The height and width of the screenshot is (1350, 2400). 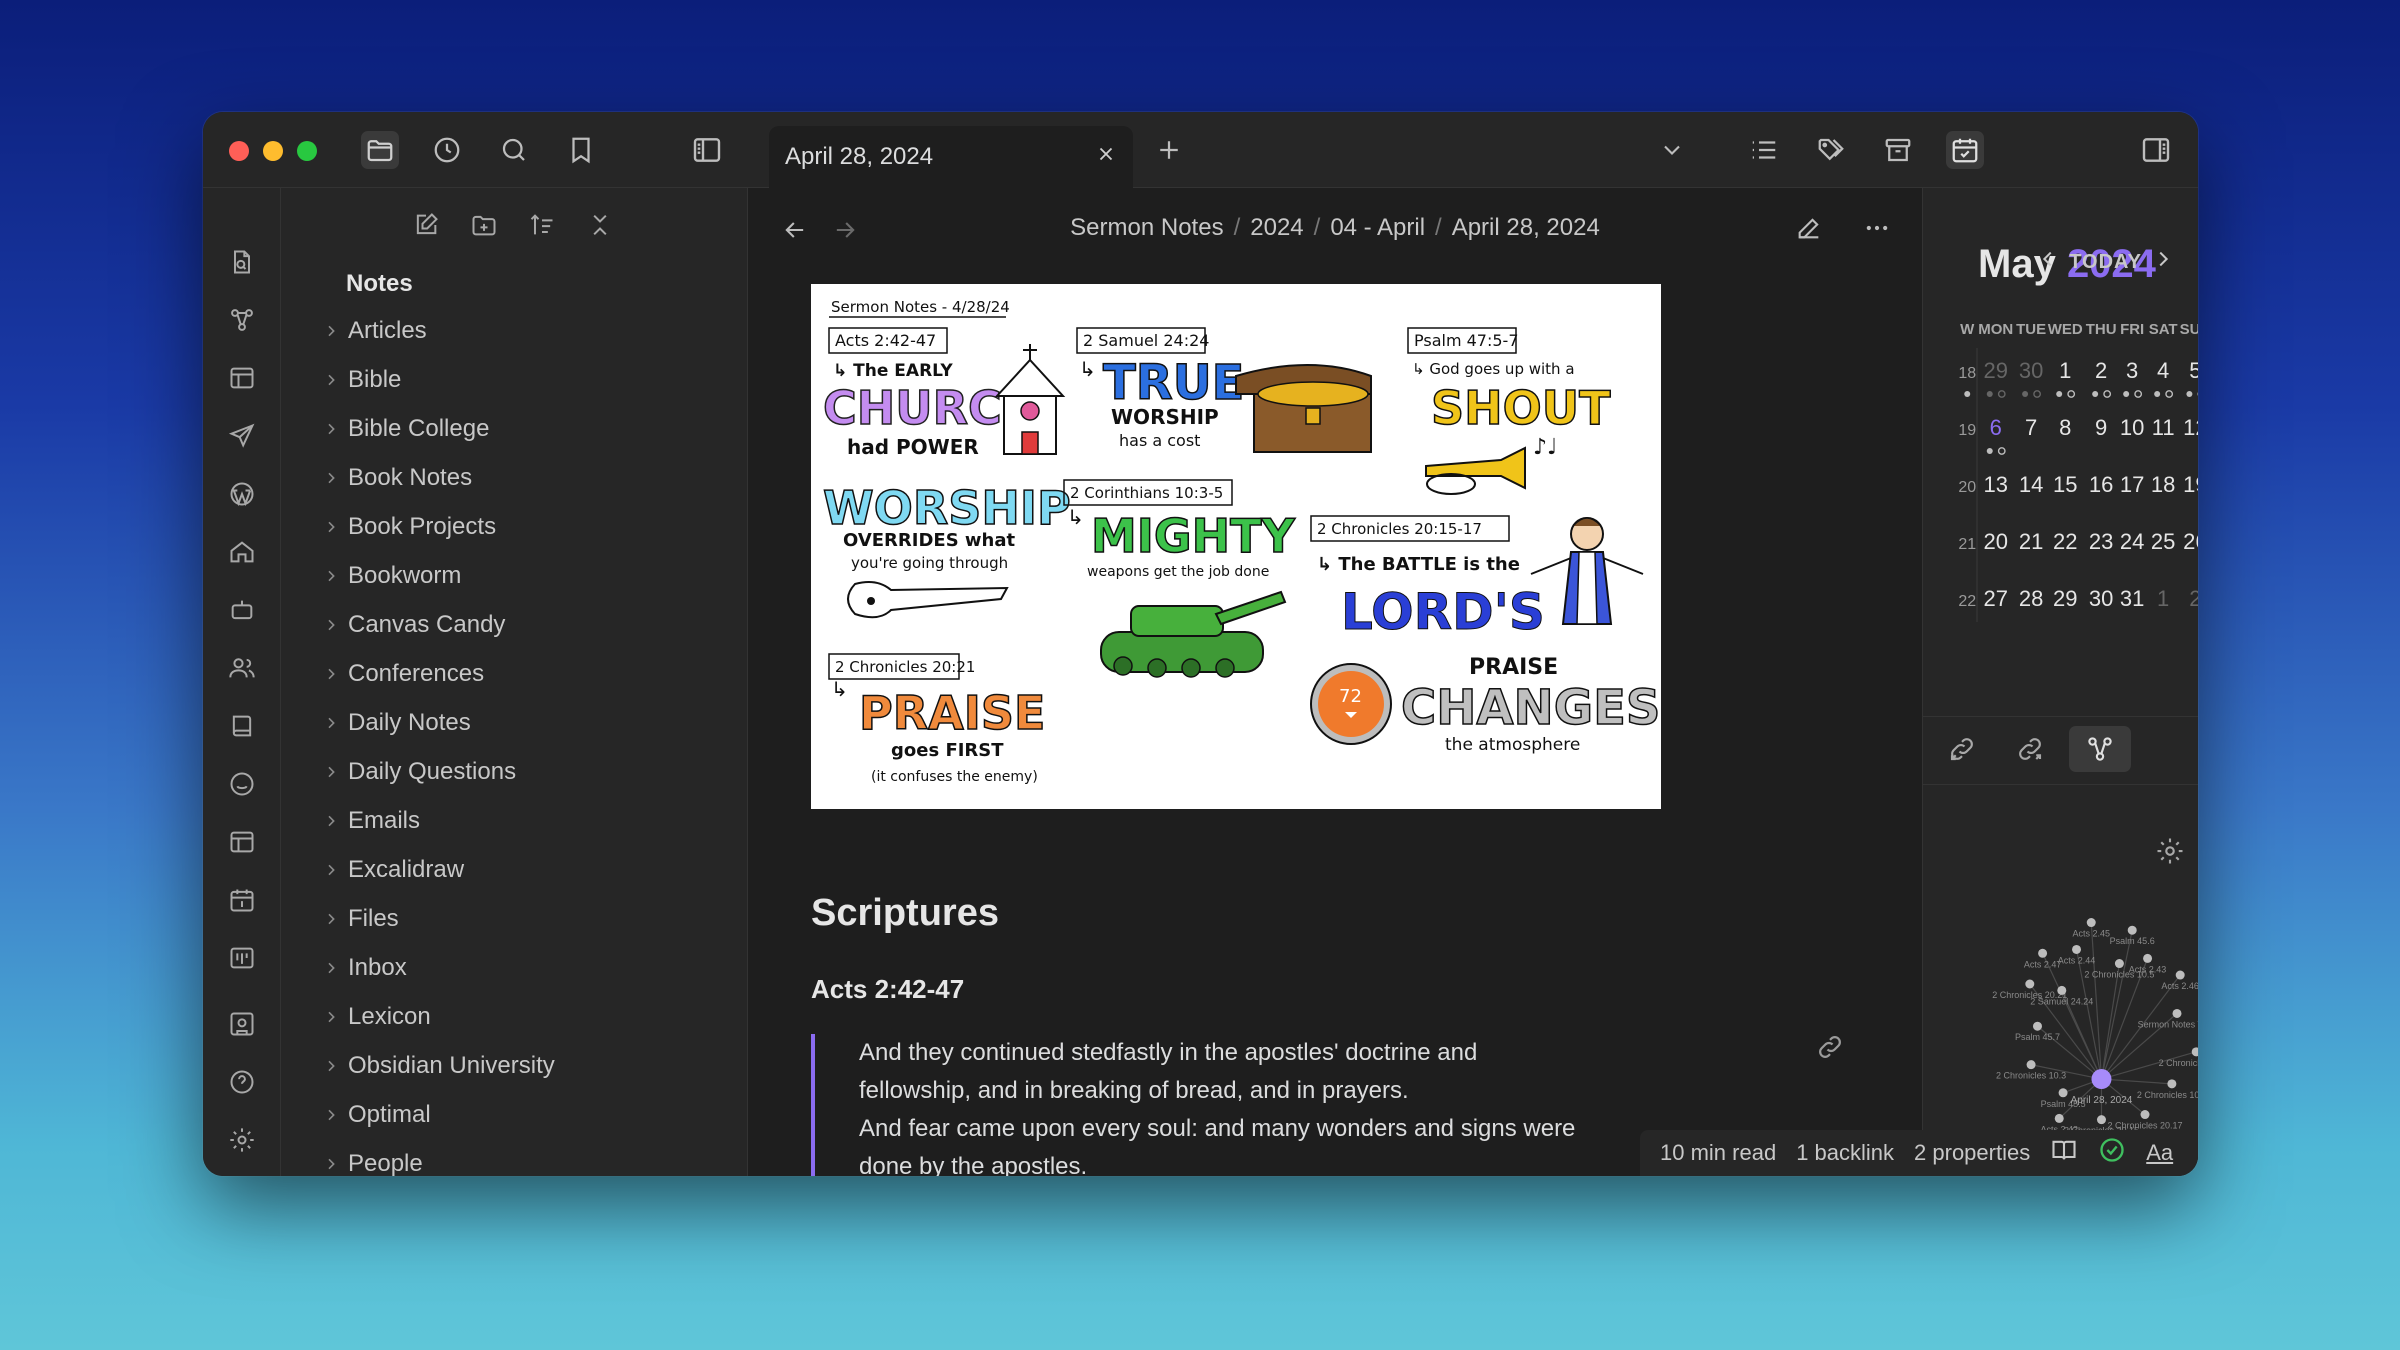 What do you see at coordinates (1377, 227) in the screenshot?
I see `breadcrumb-item: 04 - April` at bounding box center [1377, 227].